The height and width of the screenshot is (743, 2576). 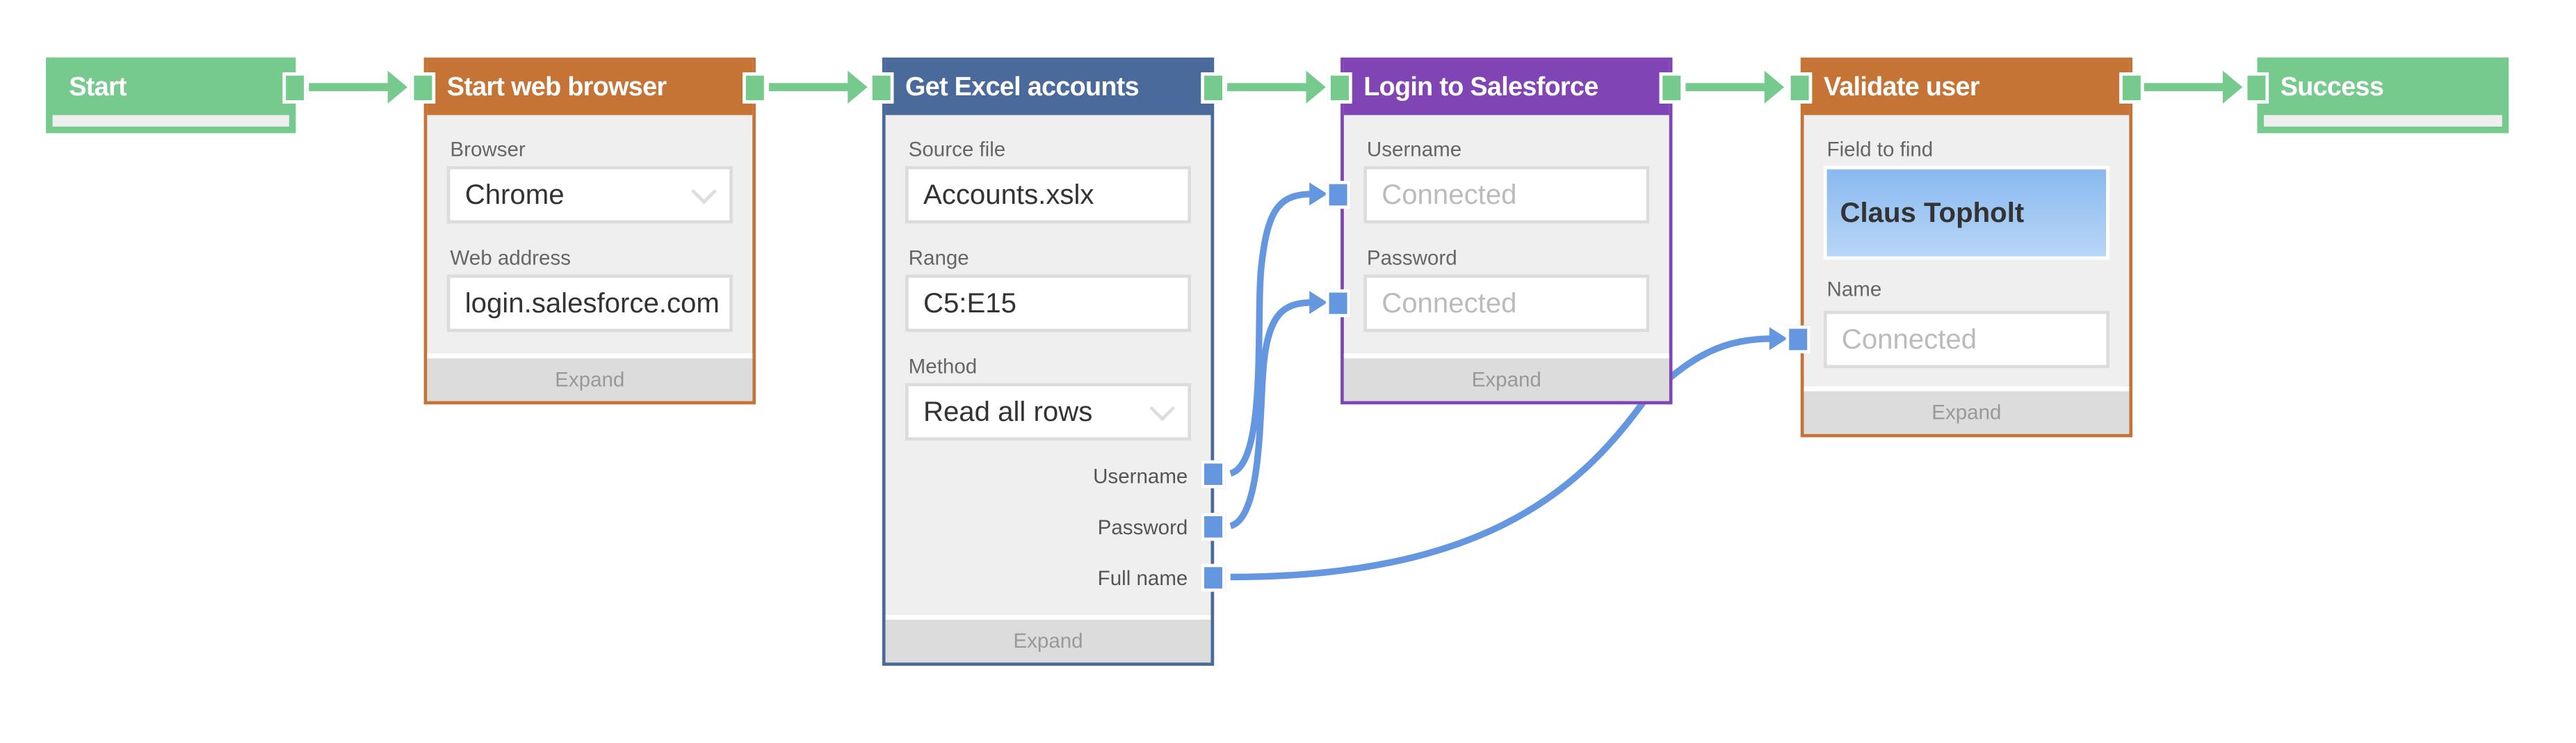 What do you see at coordinates (1967, 88) in the screenshot?
I see `node-title: Validate user` at bounding box center [1967, 88].